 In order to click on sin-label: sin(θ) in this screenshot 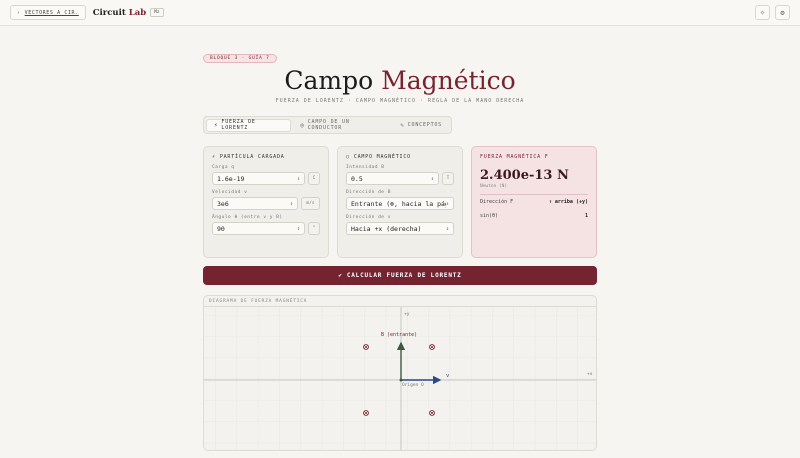, I will do `click(489, 216)`.